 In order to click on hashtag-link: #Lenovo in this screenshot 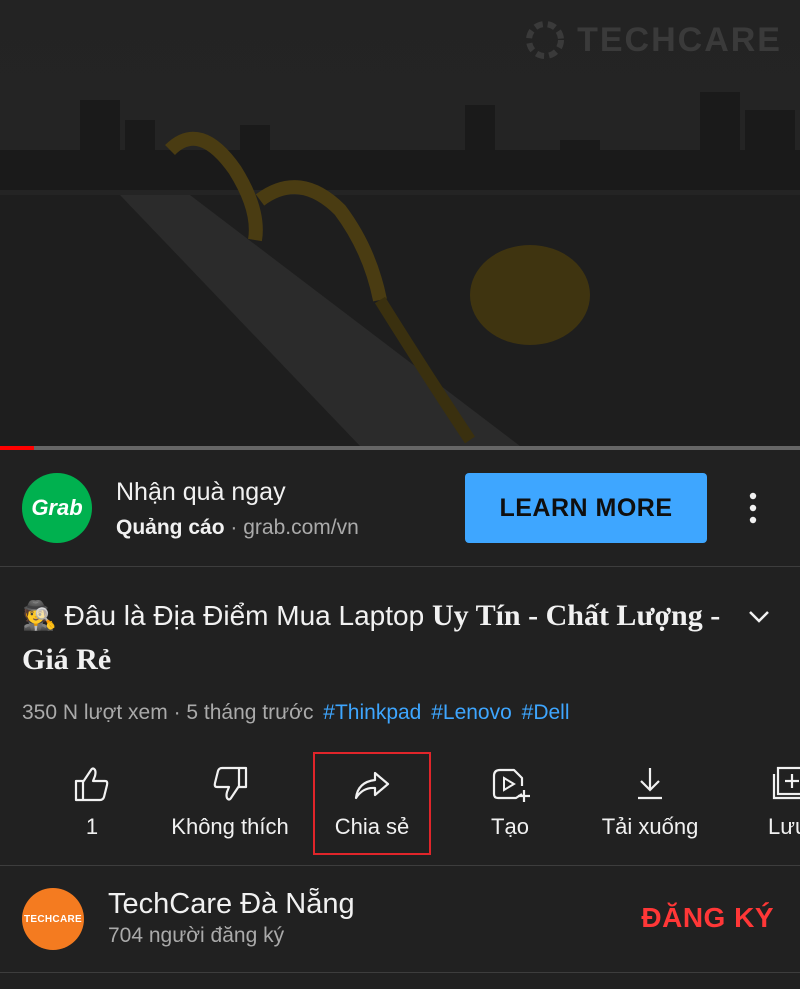, I will do `click(471, 712)`.